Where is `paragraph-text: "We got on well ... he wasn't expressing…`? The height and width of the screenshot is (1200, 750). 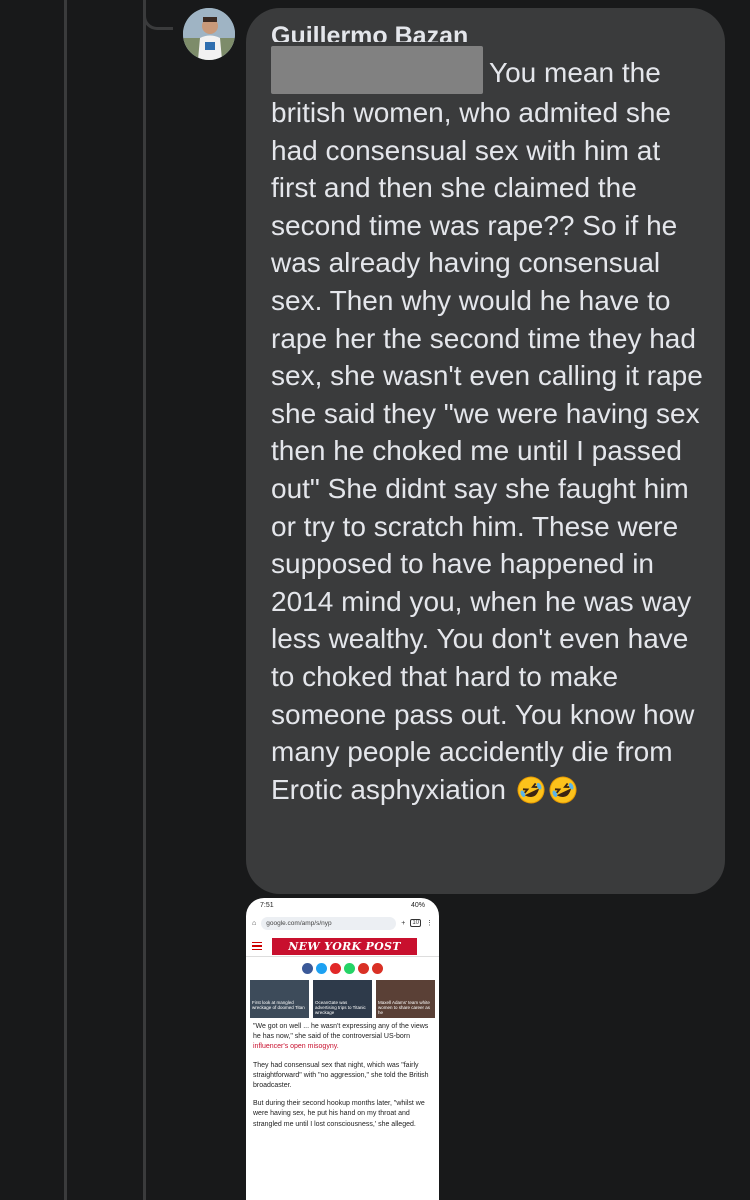 paragraph-text: "We got on well ... he wasn't expressing… is located at coordinates (341, 1032).